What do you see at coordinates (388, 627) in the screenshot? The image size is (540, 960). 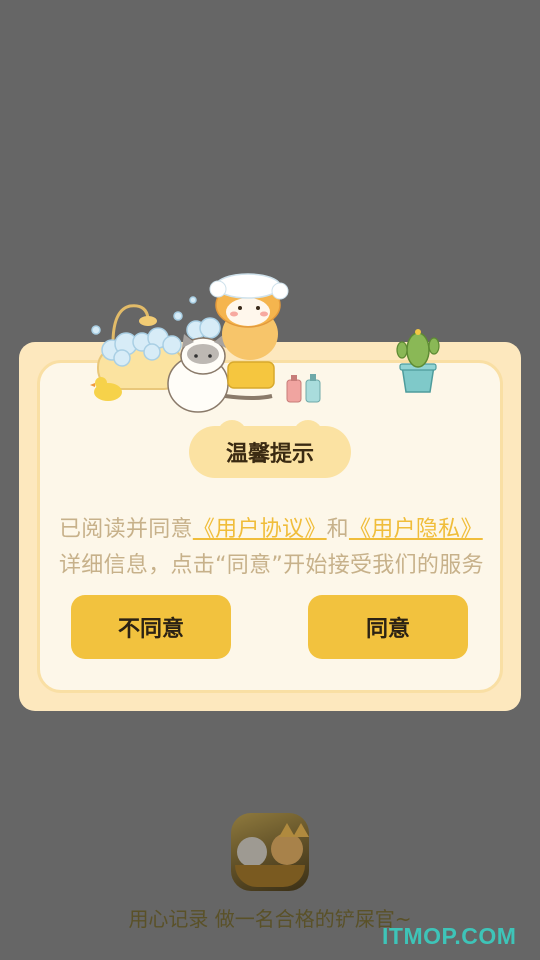 I see `accept-button: 同意` at bounding box center [388, 627].